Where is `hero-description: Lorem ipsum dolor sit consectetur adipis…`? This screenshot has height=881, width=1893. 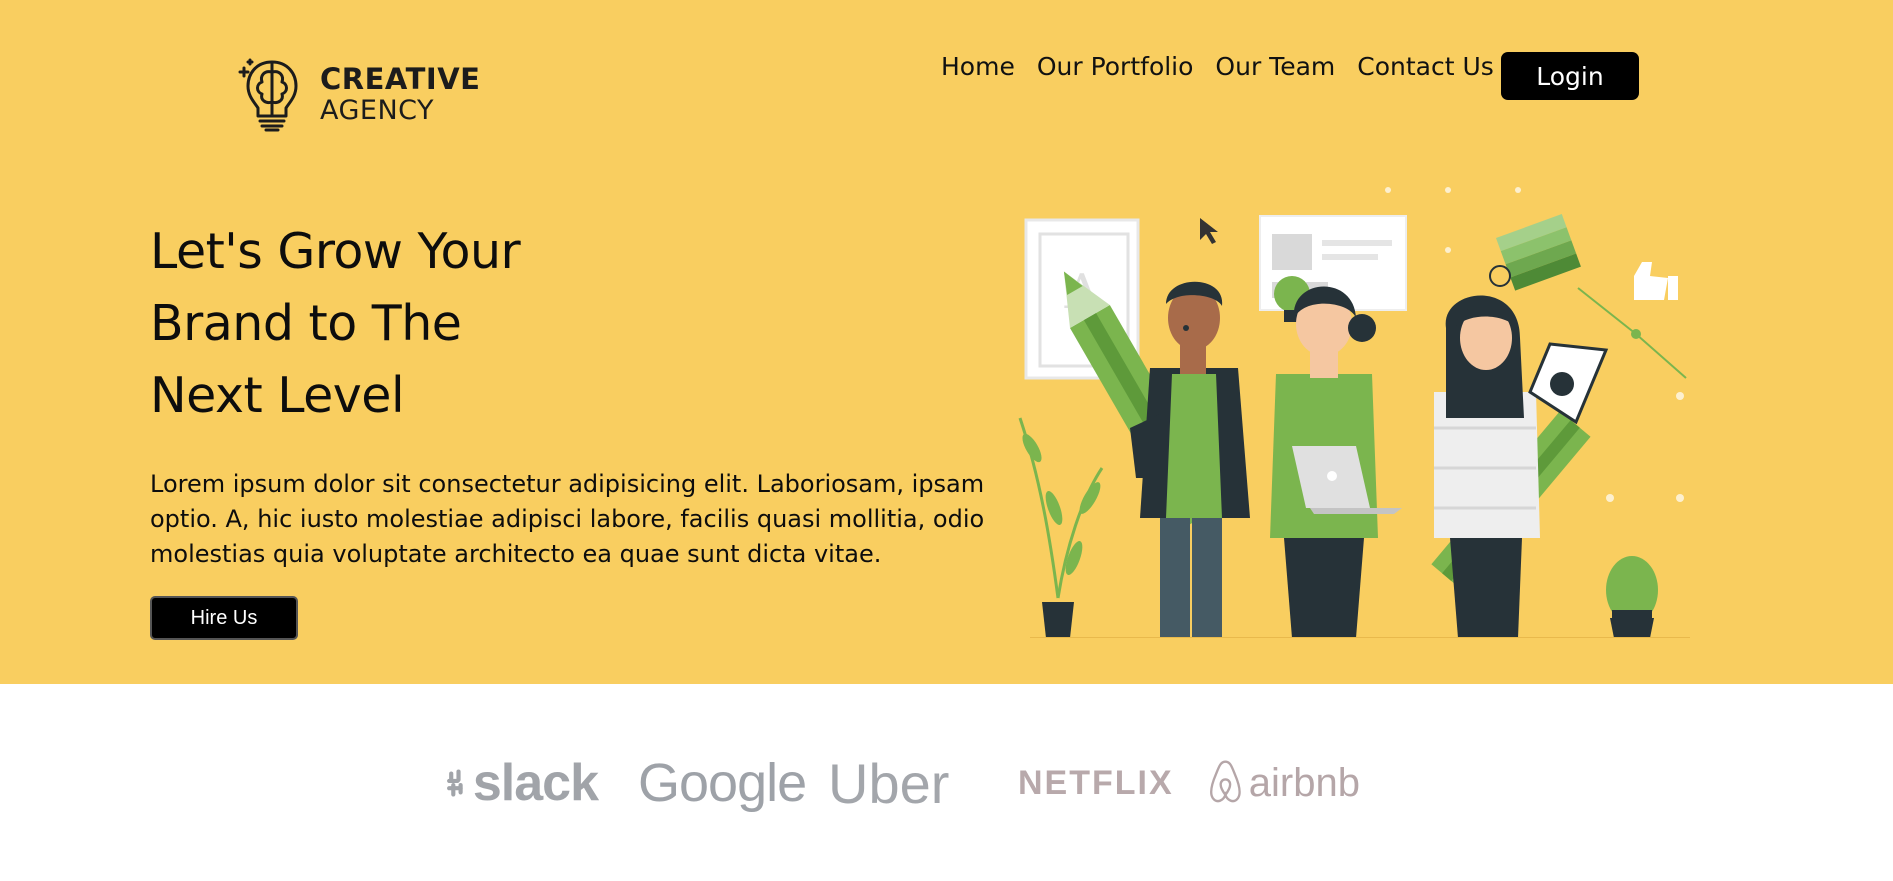 hero-description: Lorem ipsum dolor sit consectetur adipis… is located at coordinates (567, 519).